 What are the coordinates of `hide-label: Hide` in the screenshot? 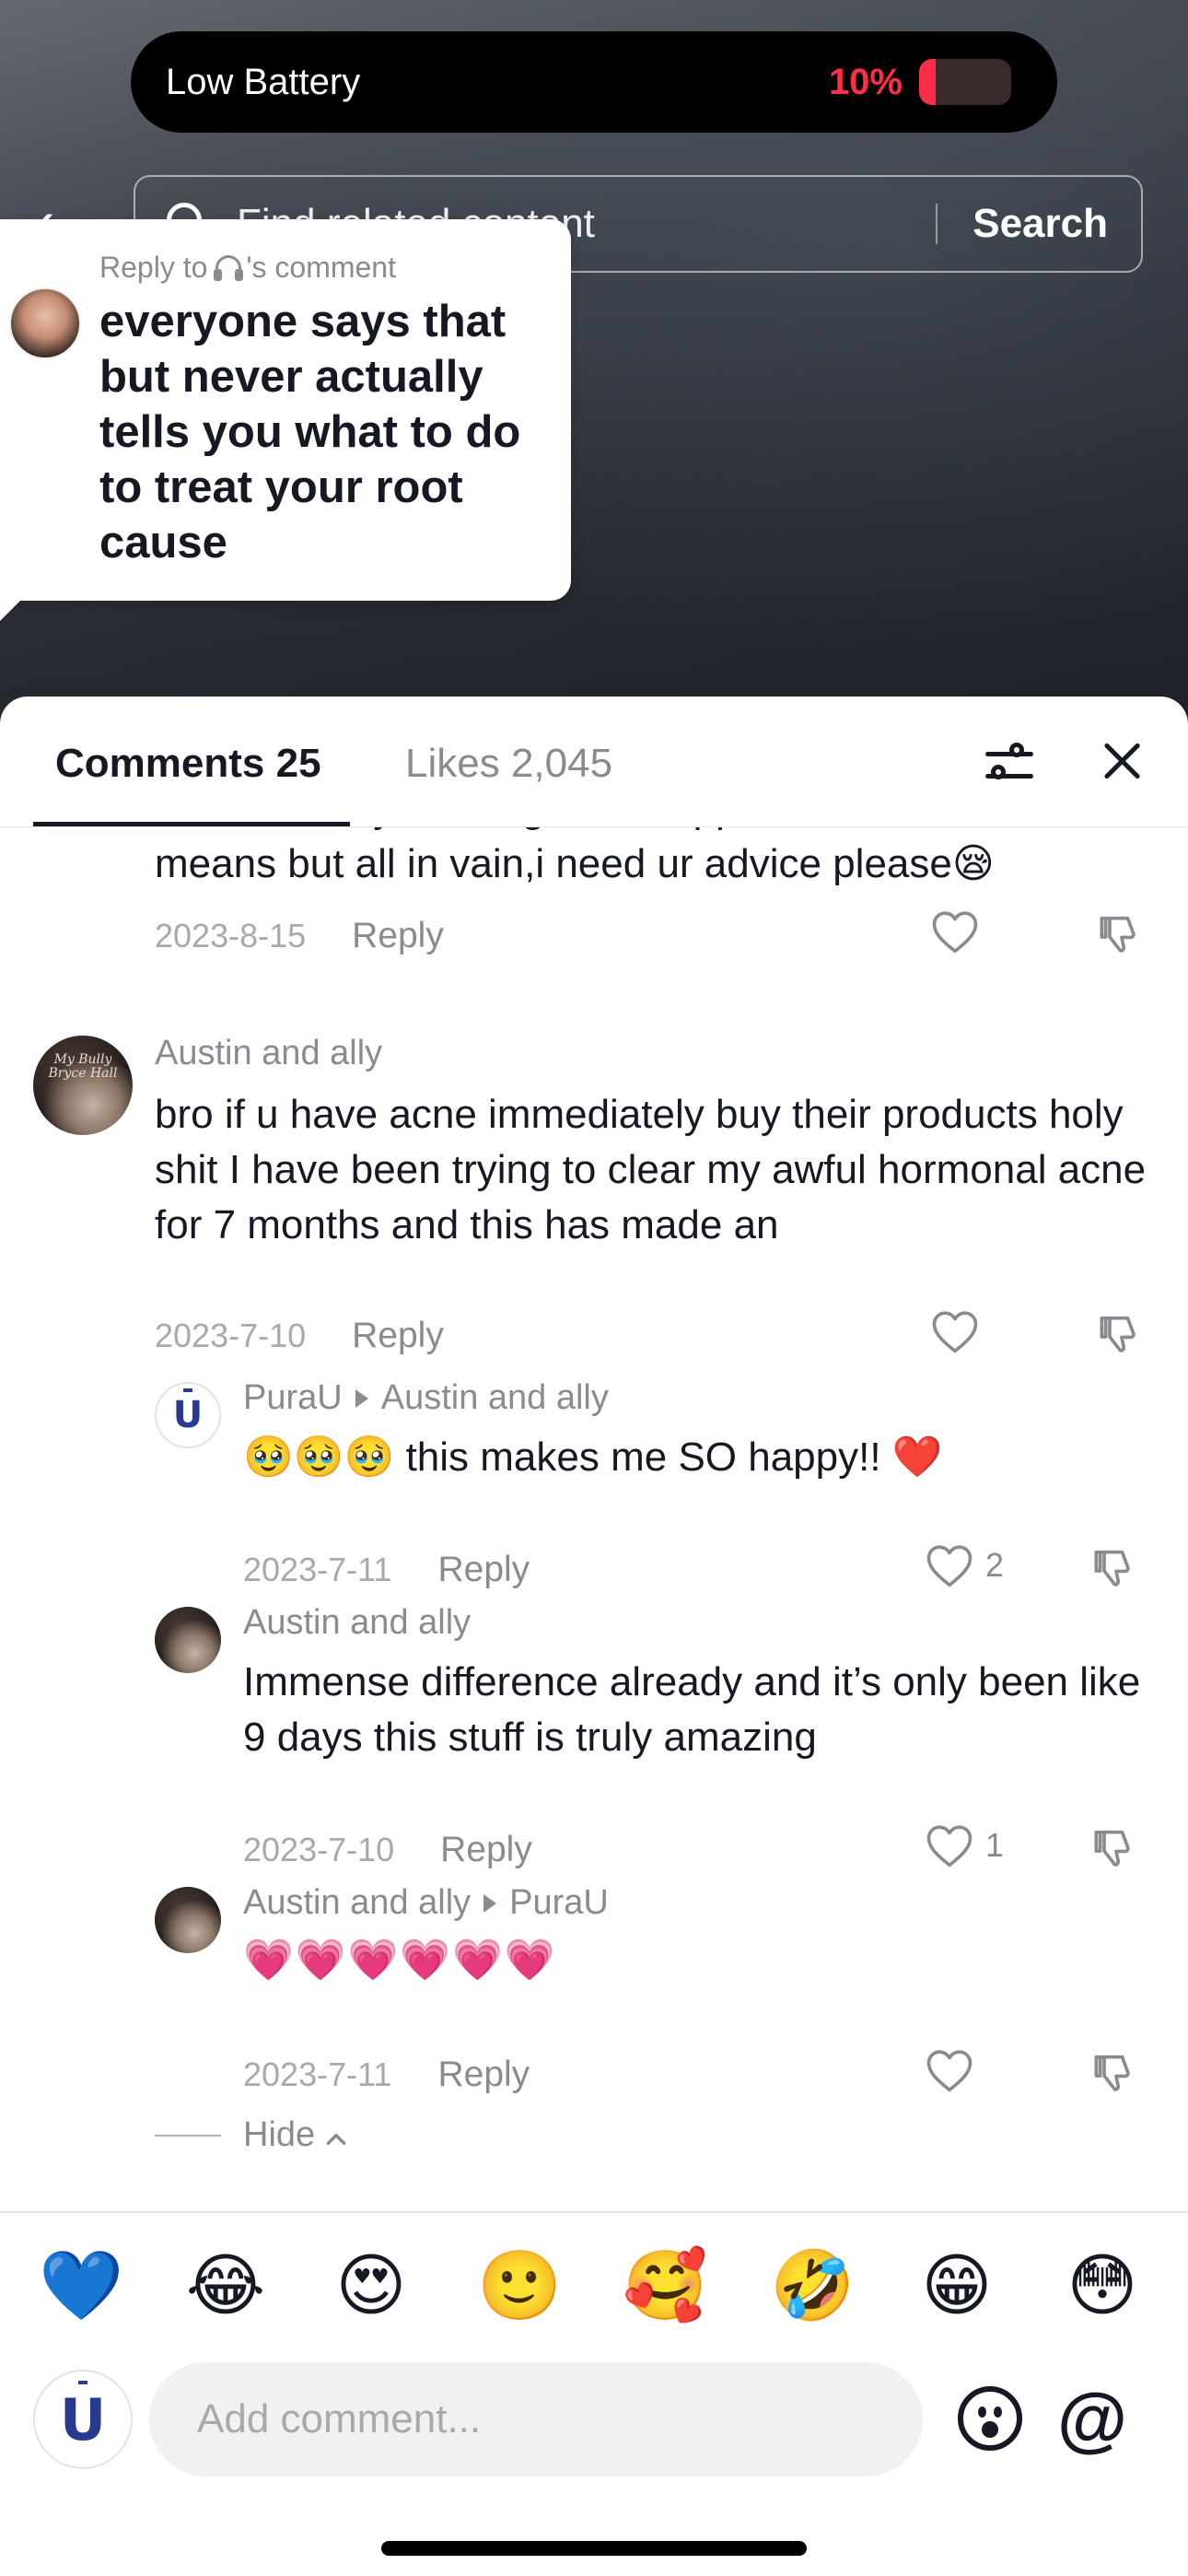 It's located at (279, 2135).